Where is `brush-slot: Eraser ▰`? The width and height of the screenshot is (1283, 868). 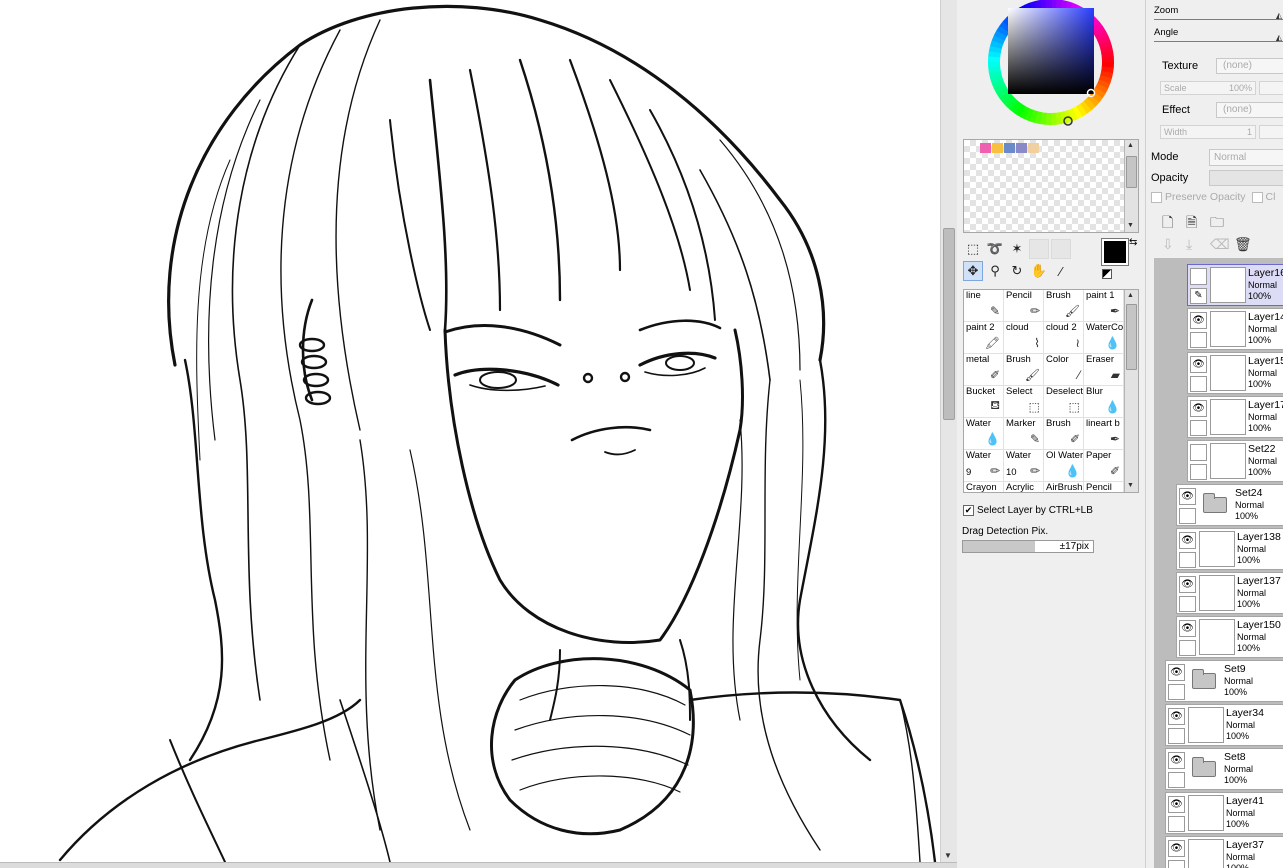 brush-slot: Eraser ▰ is located at coordinates (1104, 370).